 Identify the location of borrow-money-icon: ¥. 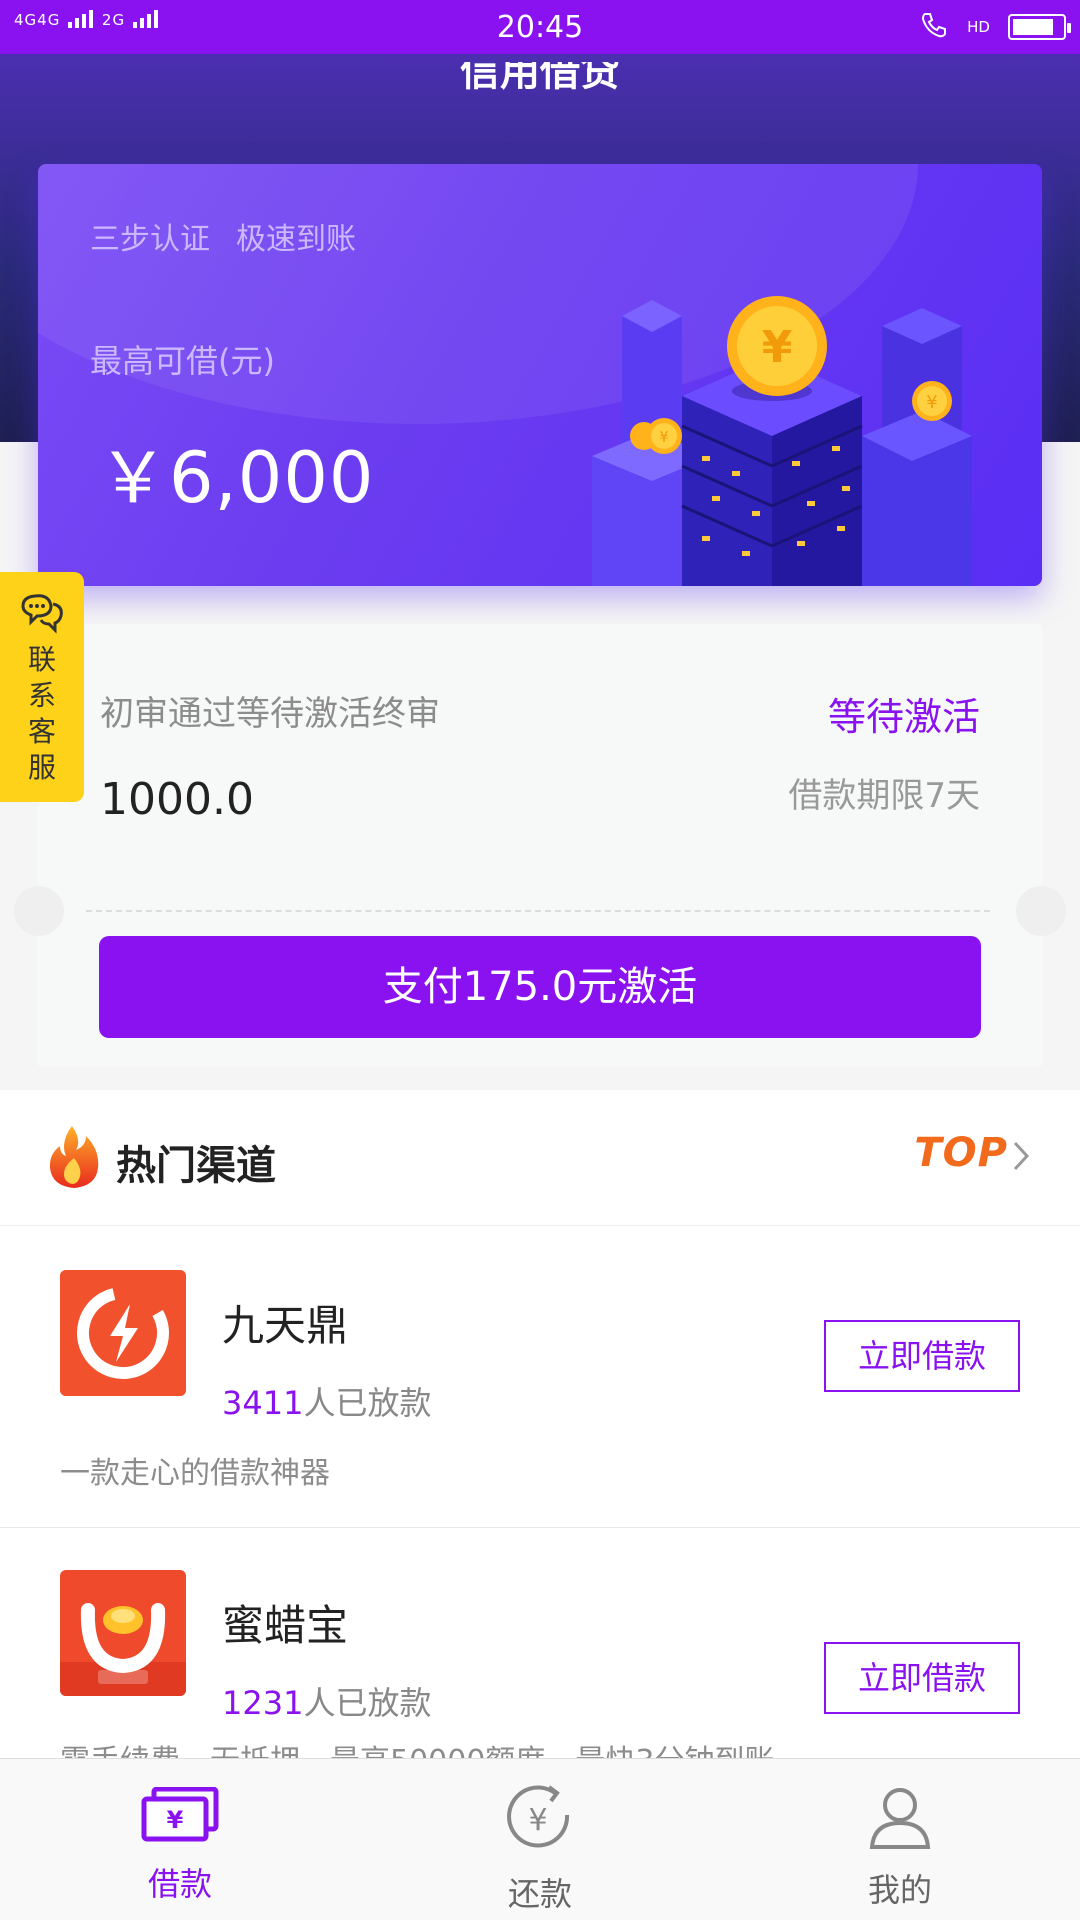
(180, 1814).